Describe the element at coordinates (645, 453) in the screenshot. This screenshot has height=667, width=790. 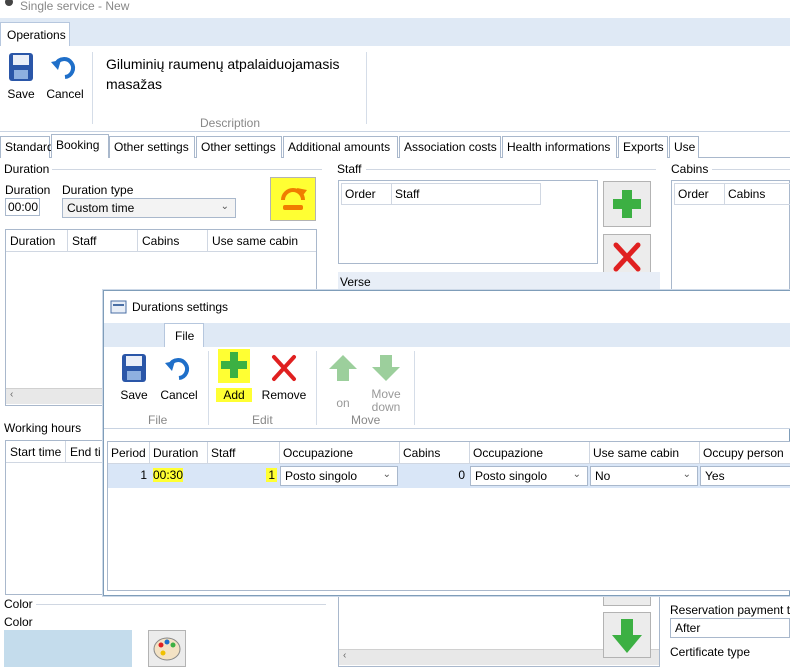
I see `col-header-use-same-cabin: Use same cabin` at that location.